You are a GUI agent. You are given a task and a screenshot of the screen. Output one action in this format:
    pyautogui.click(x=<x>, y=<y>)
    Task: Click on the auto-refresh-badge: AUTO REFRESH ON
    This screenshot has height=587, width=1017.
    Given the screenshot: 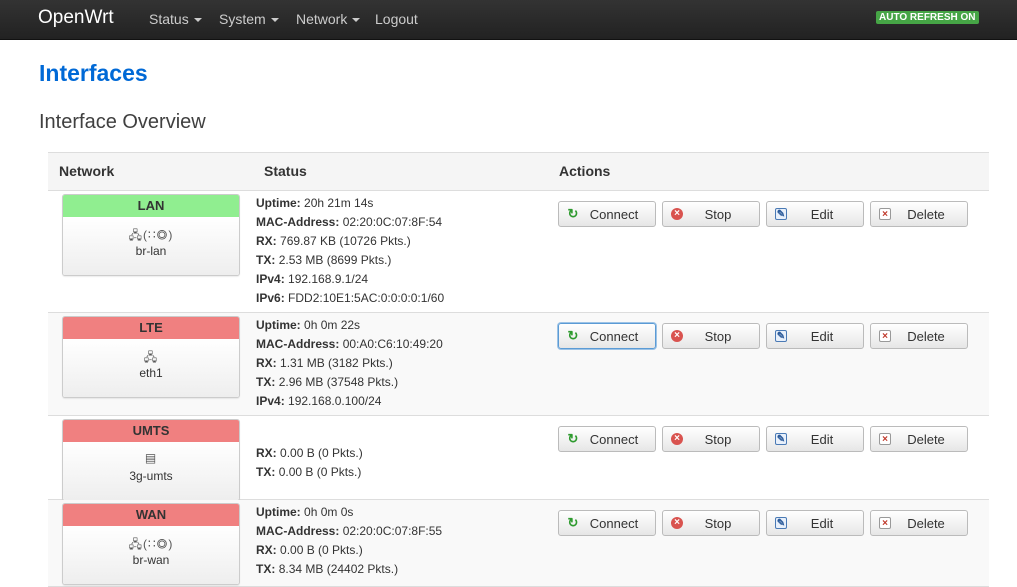 What is the action you would take?
    pyautogui.click(x=927, y=17)
    